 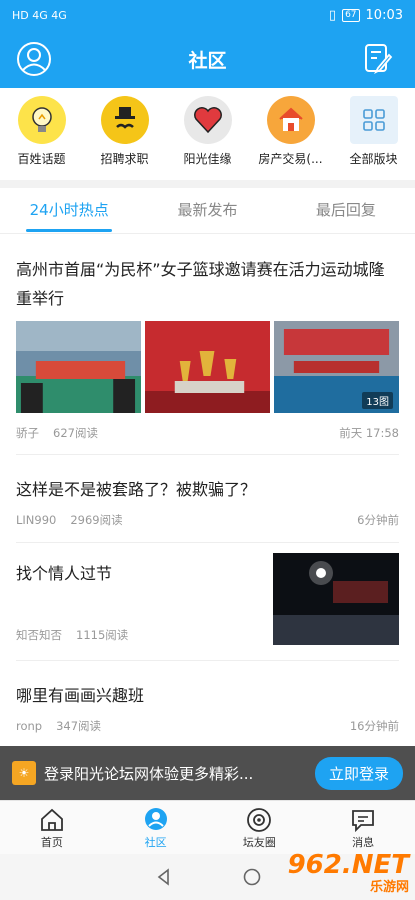 I want to click on post-meta: LIN990 2969阅读 6分钟前, so click(x=207, y=520).